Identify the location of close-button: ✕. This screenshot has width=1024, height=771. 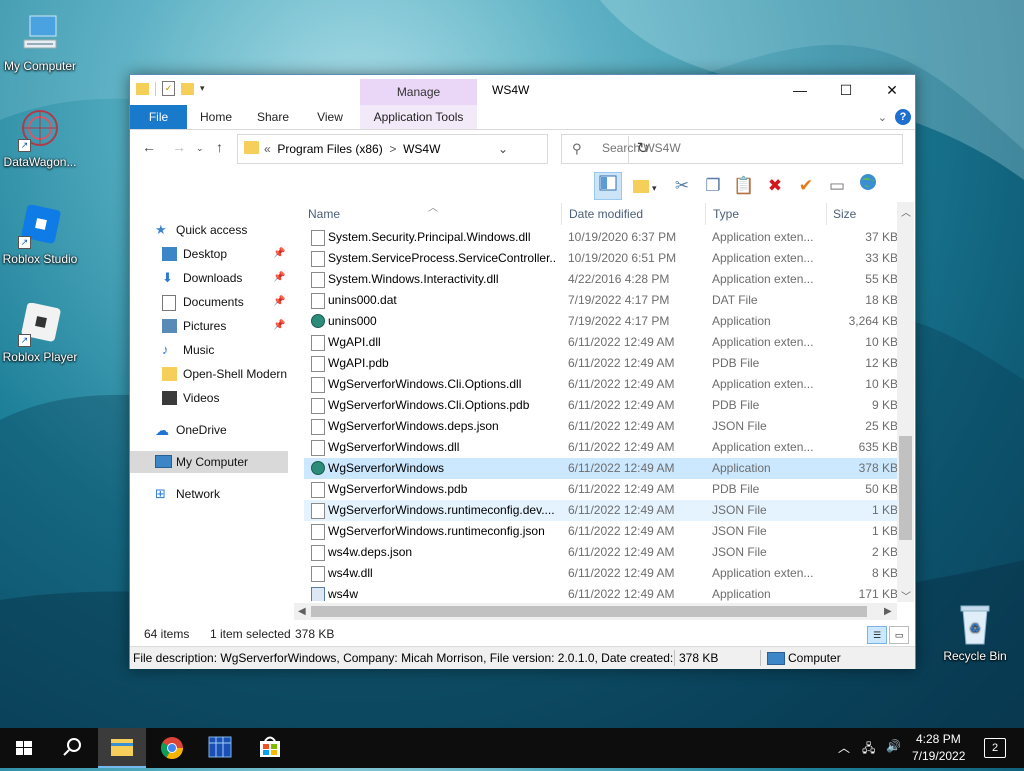
(892, 90).